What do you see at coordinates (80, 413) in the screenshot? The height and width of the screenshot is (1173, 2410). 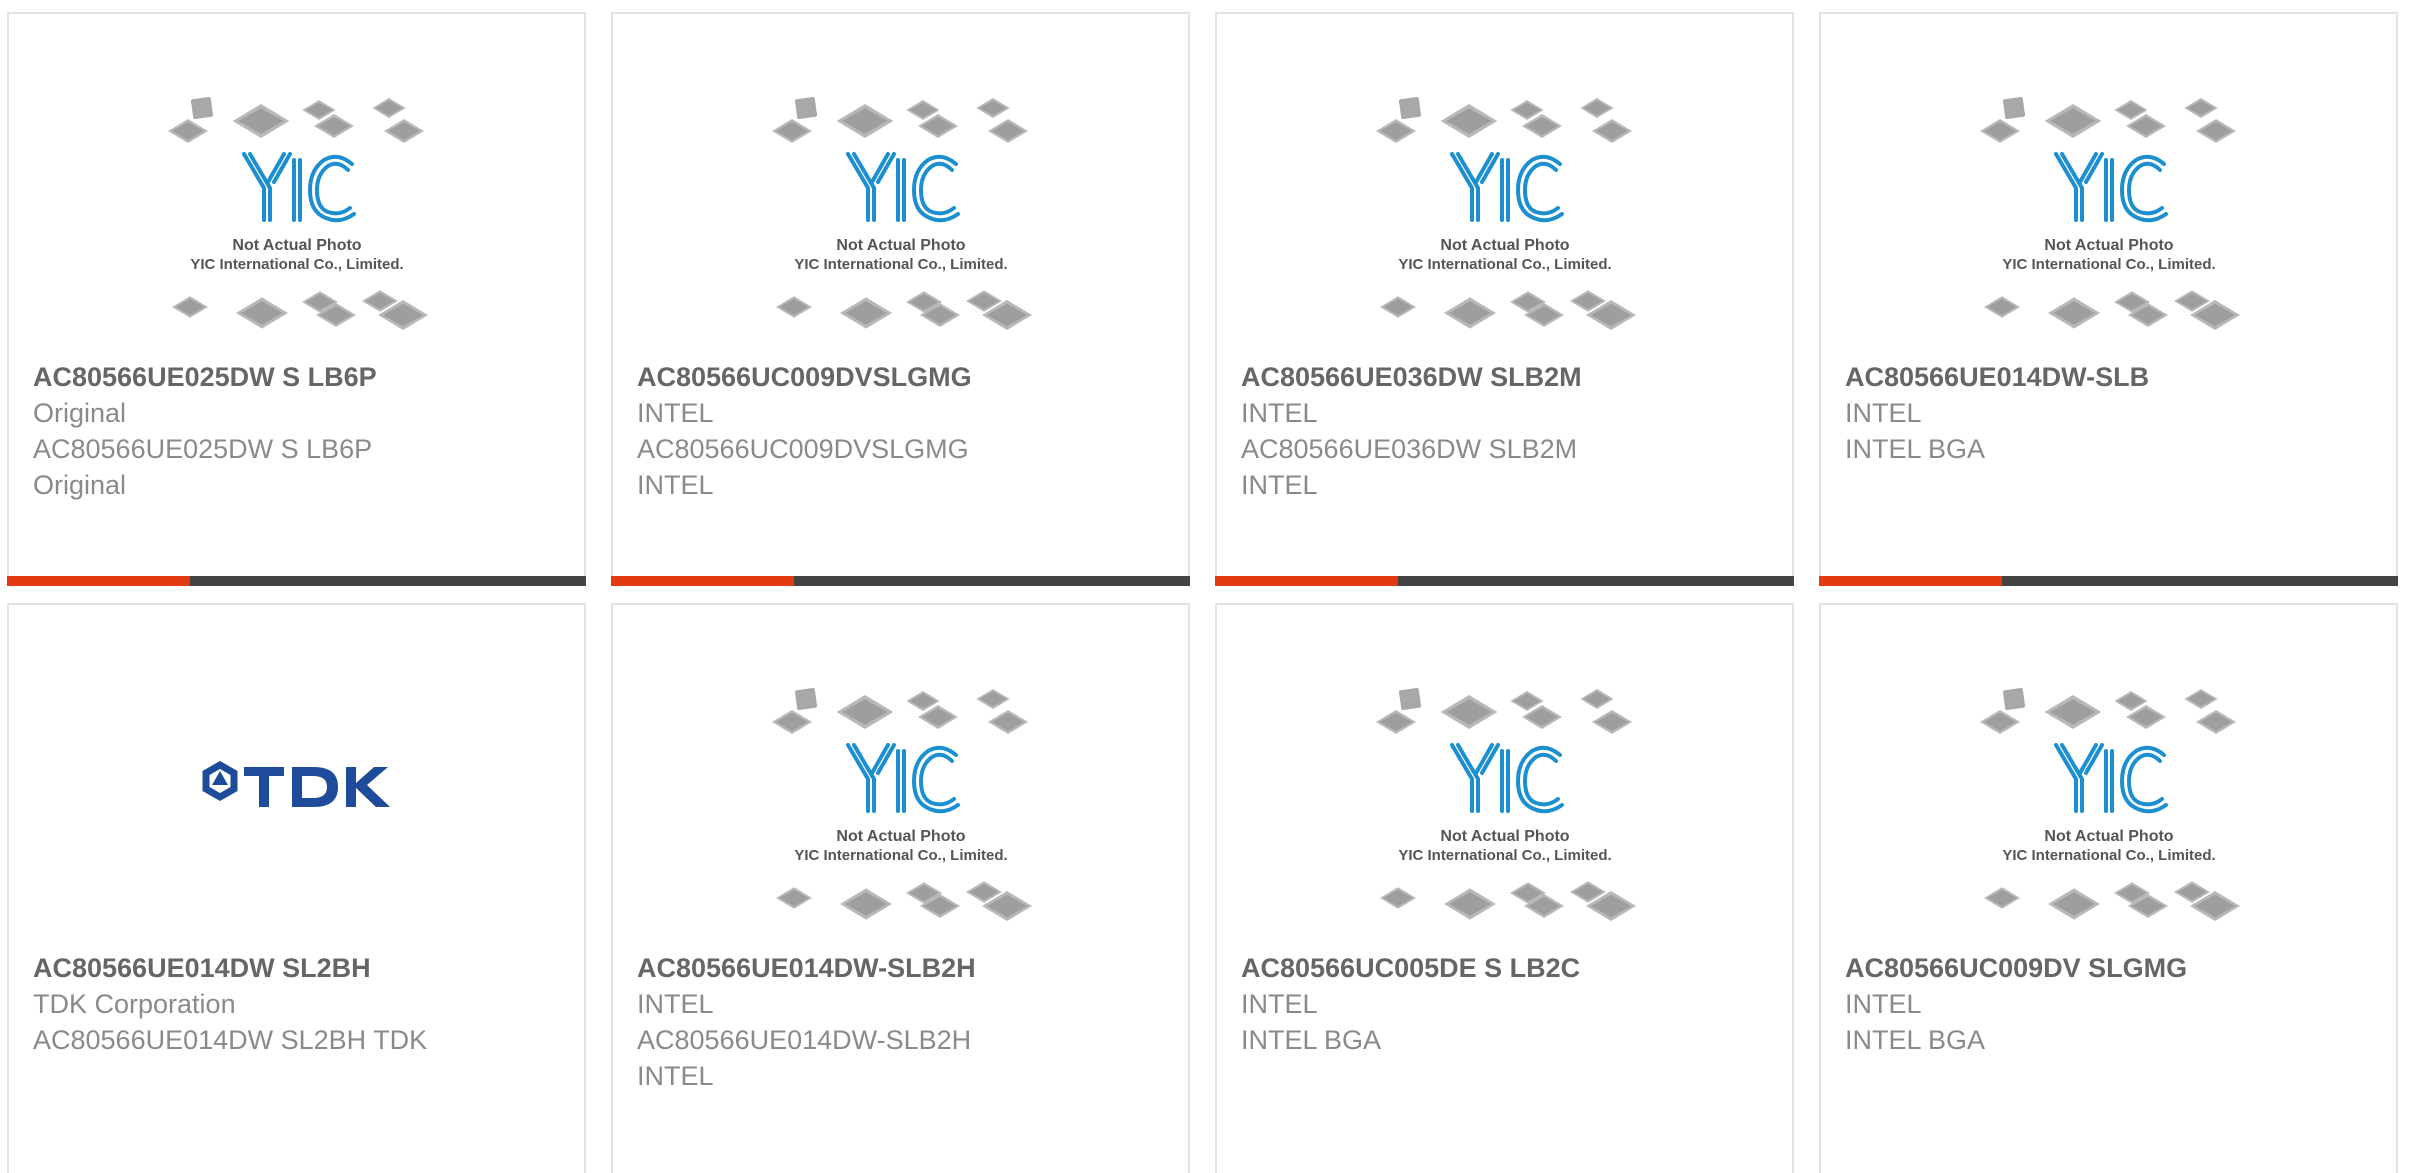 I see `product-manufacturer: Original` at bounding box center [80, 413].